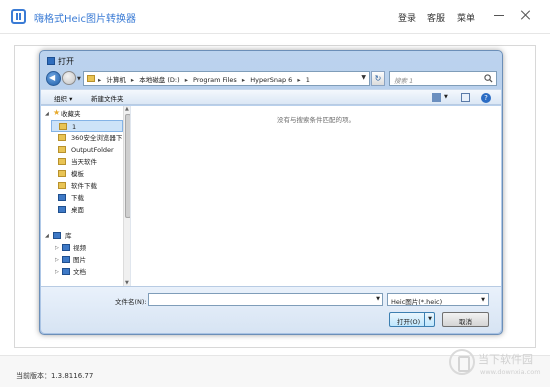 The height and width of the screenshot is (387, 550). Describe the element at coordinates (215, 80) in the screenshot. I see `breadcrumb-program-files: Program Files` at that location.